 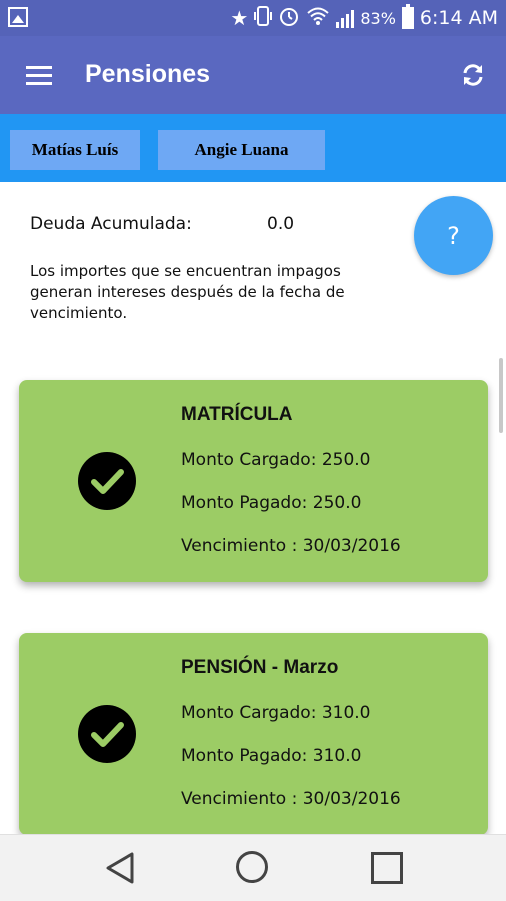 I want to click on card-title: PENSIÓN - Marzo, so click(x=260, y=667).